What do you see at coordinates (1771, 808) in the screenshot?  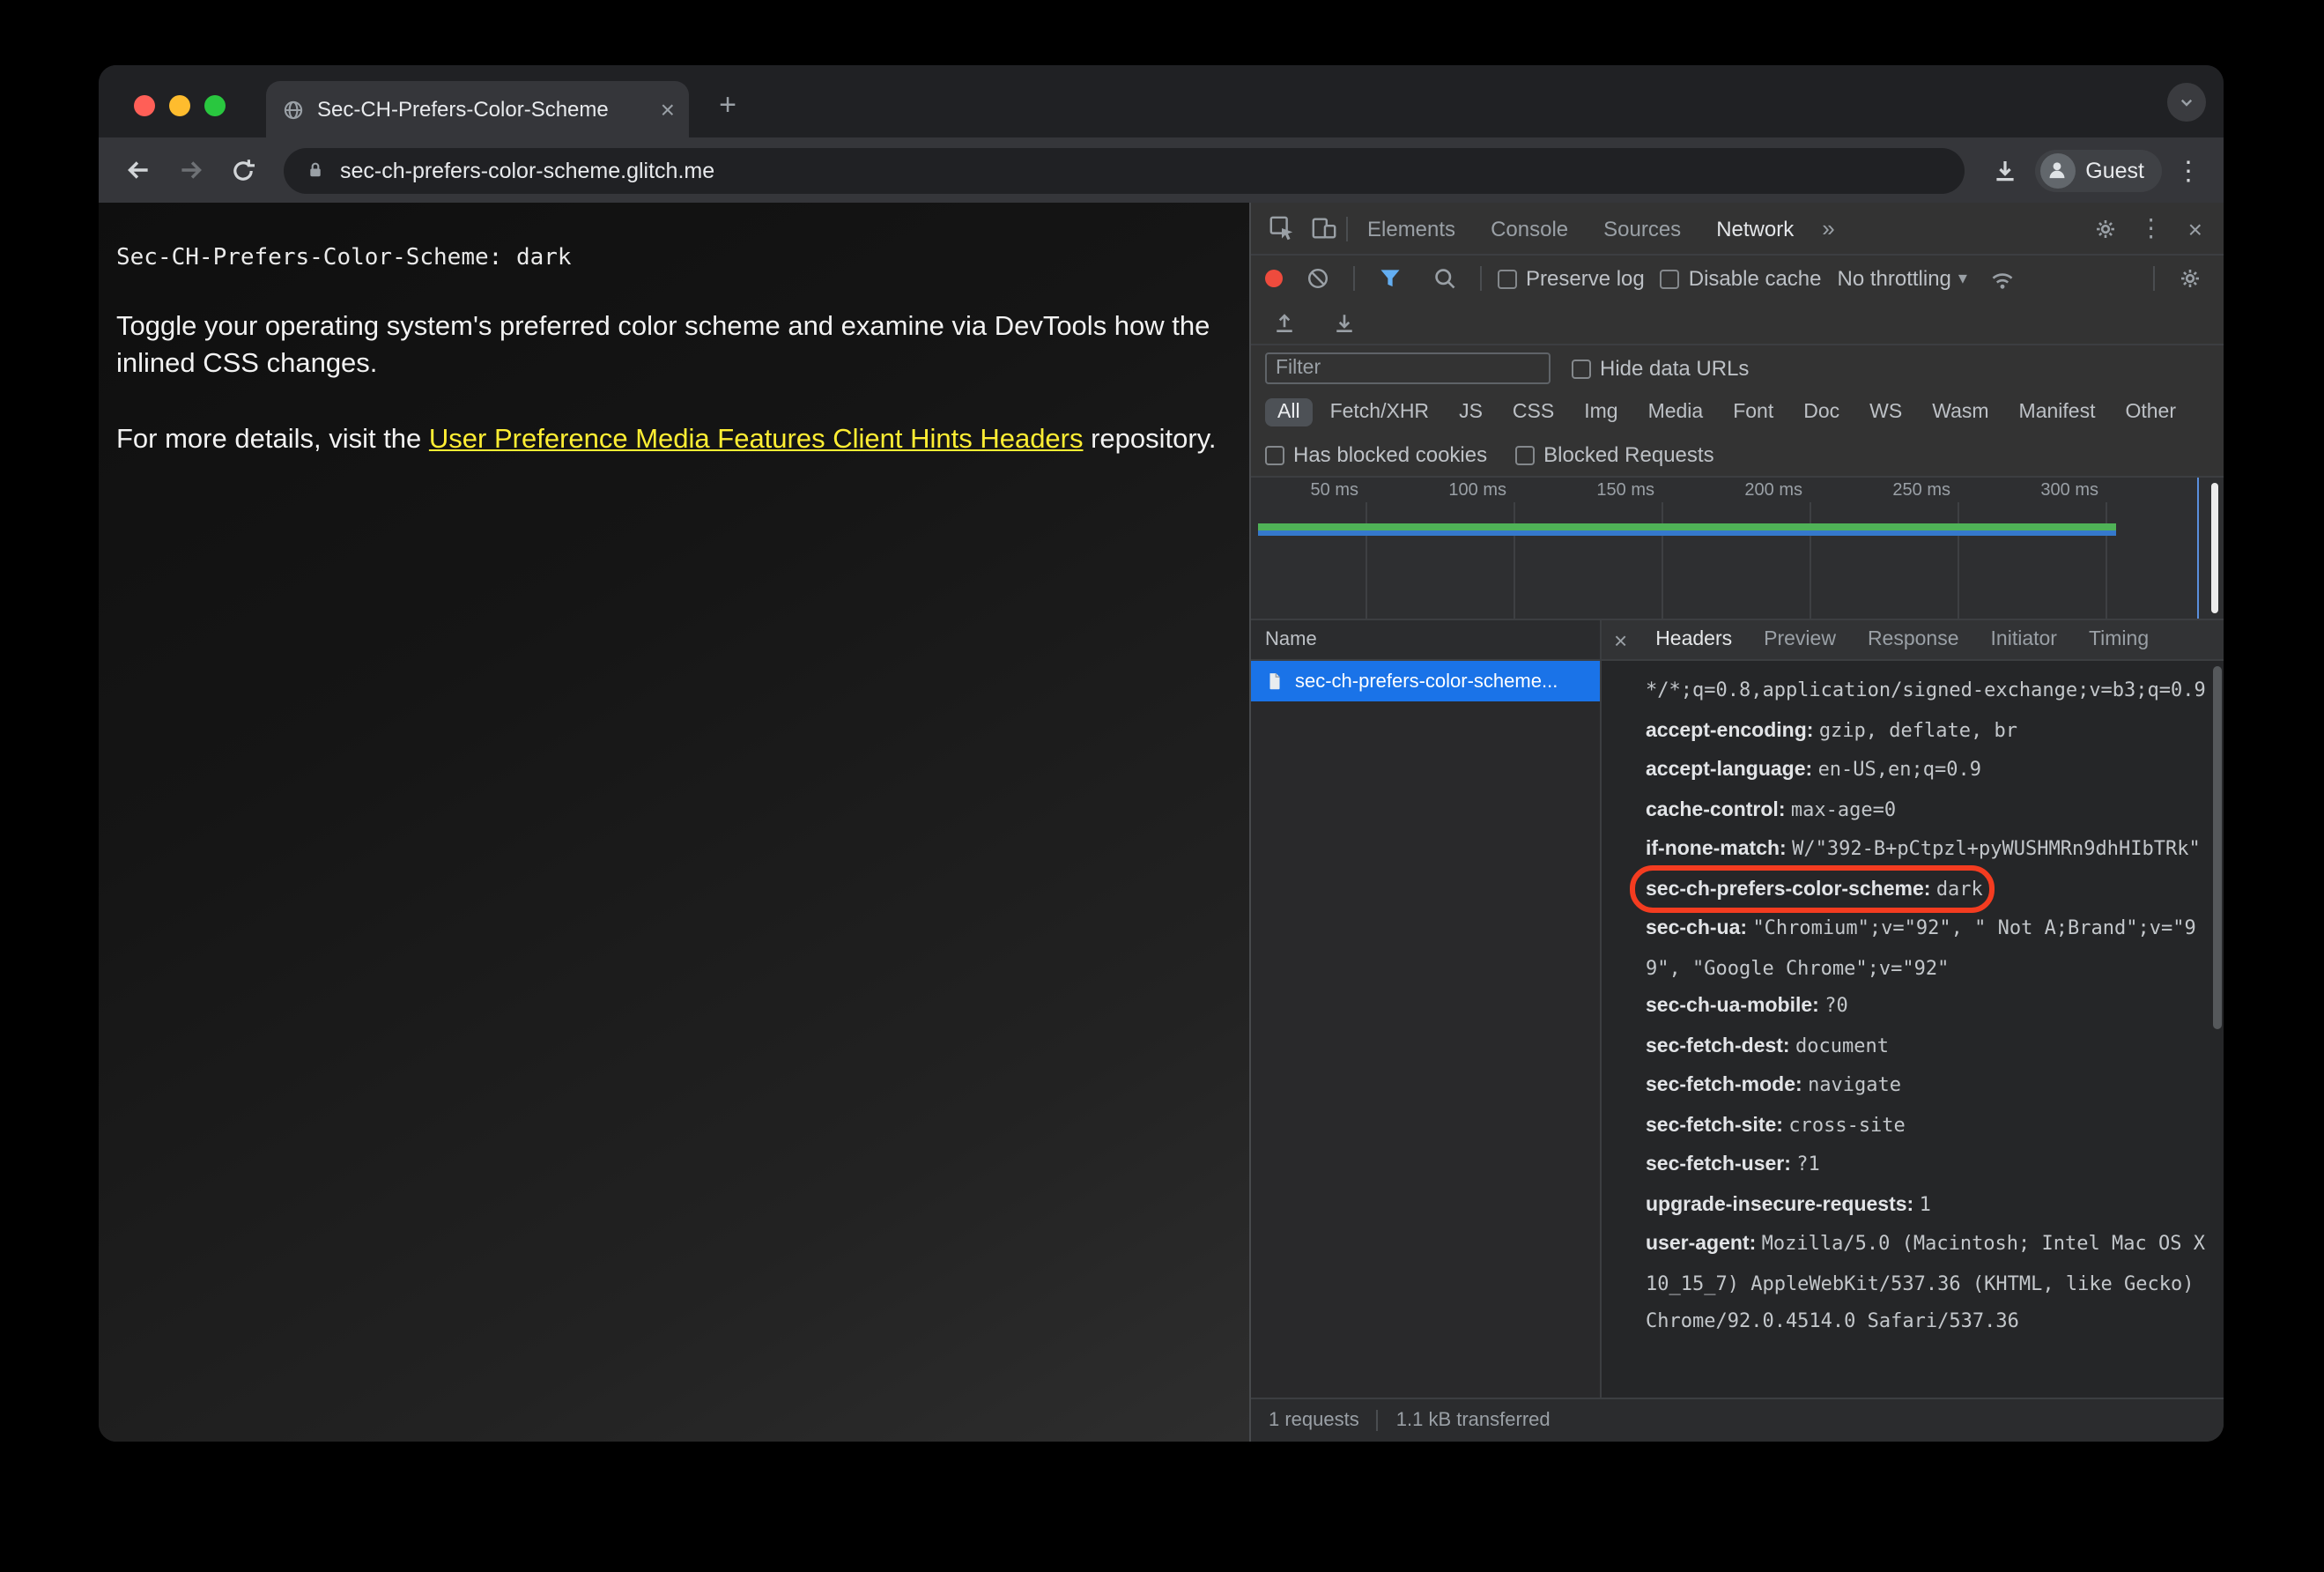 I see `header-line: cache-control: max-age=0` at bounding box center [1771, 808].